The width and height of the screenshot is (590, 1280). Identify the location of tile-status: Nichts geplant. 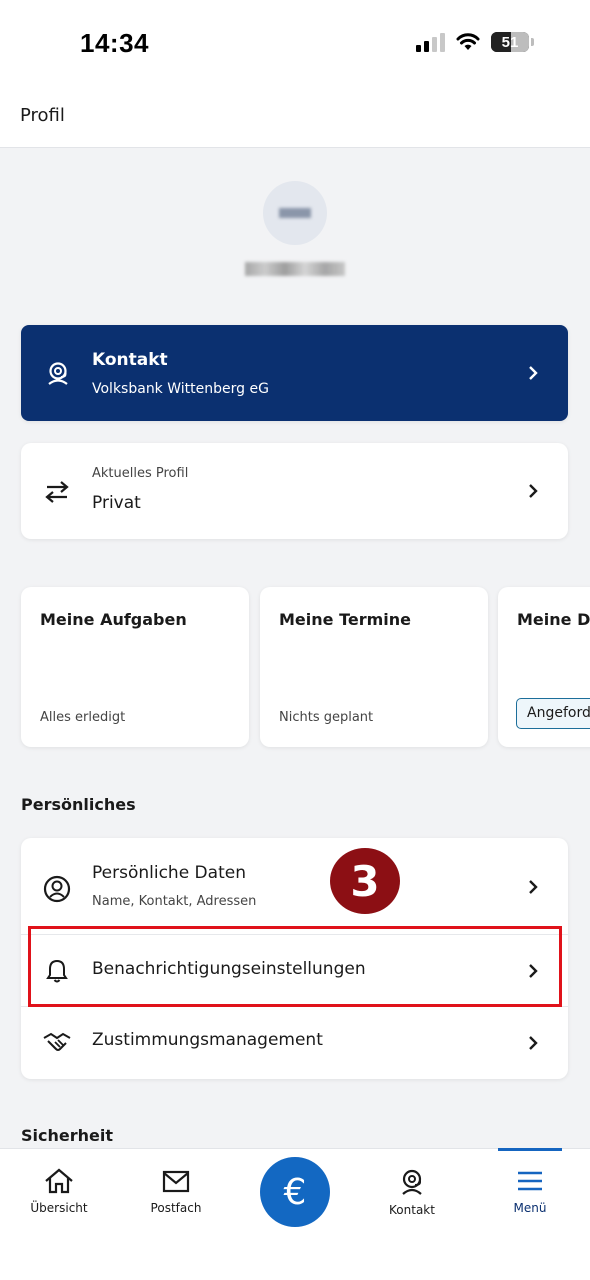
(326, 717).